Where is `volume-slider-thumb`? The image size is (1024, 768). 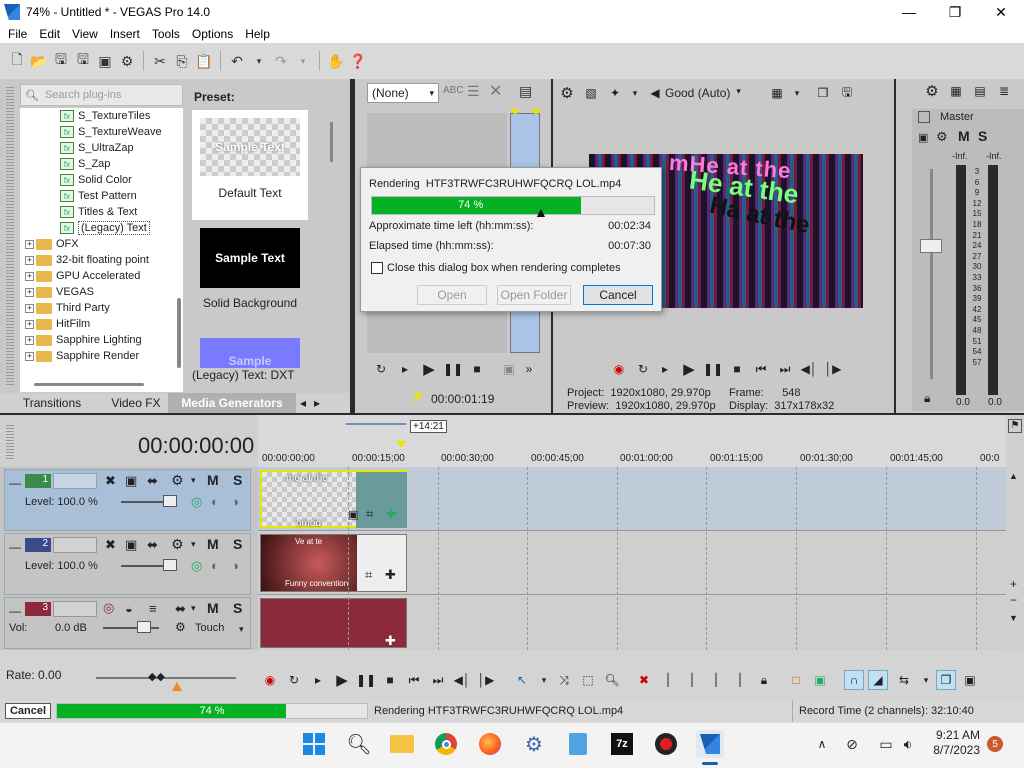 volume-slider-thumb is located at coordinates (144, 627).